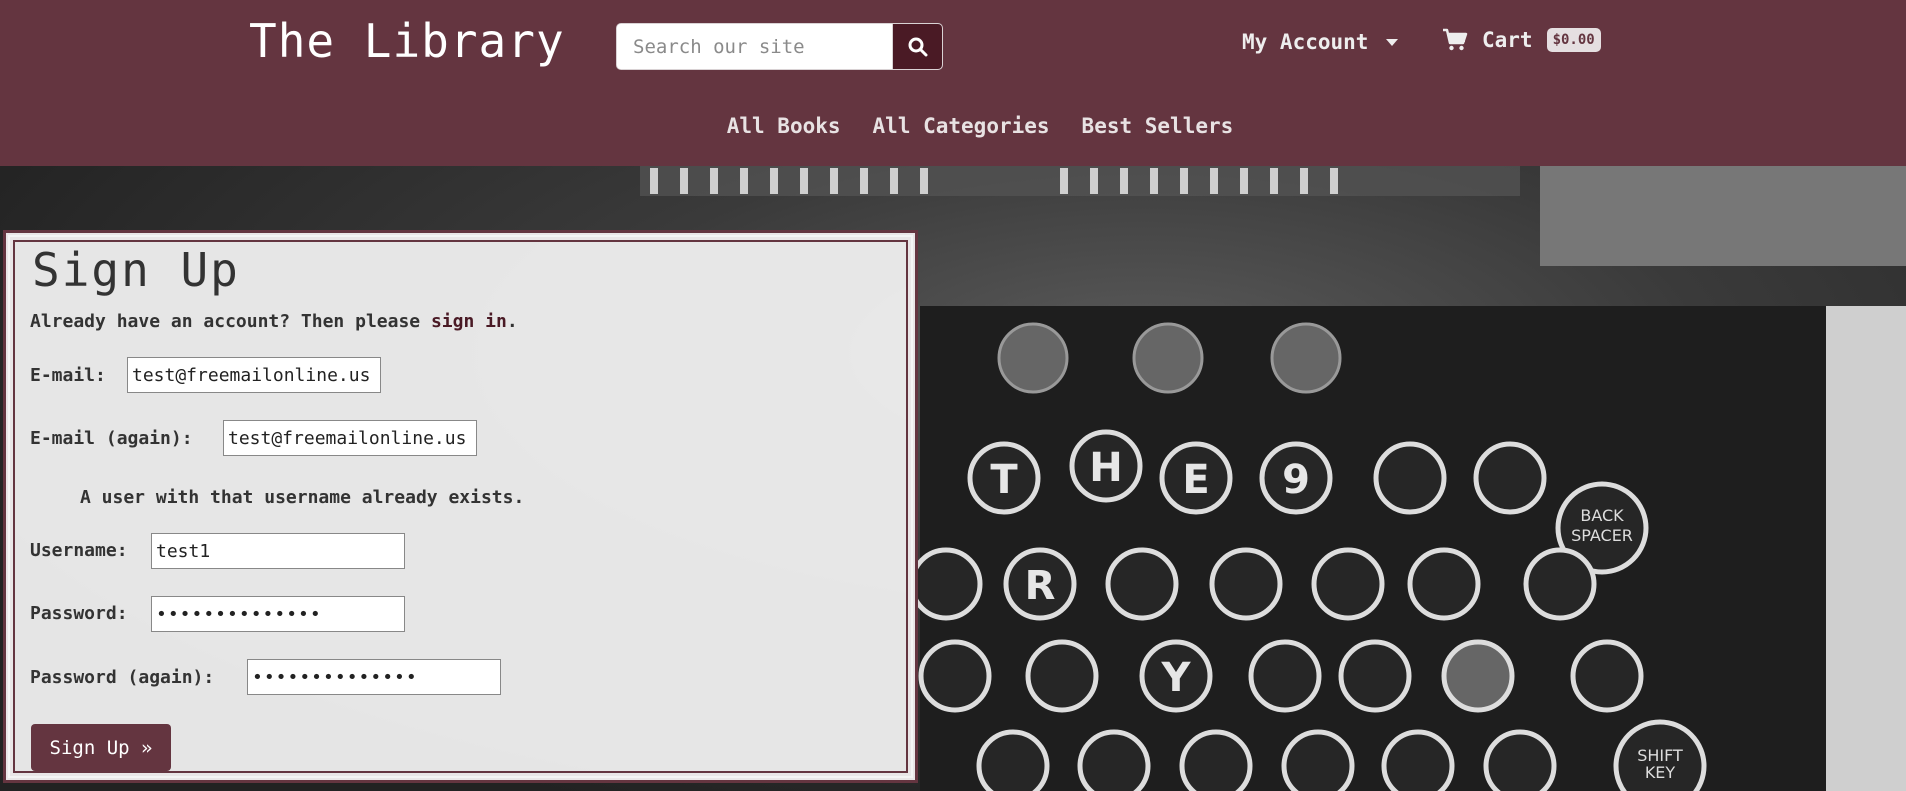 Image resolution: width=1906 pixels, height=791 pixels. Describe the element at coordinates (278, 614) in the screenshot. I see `password-field` at that location.